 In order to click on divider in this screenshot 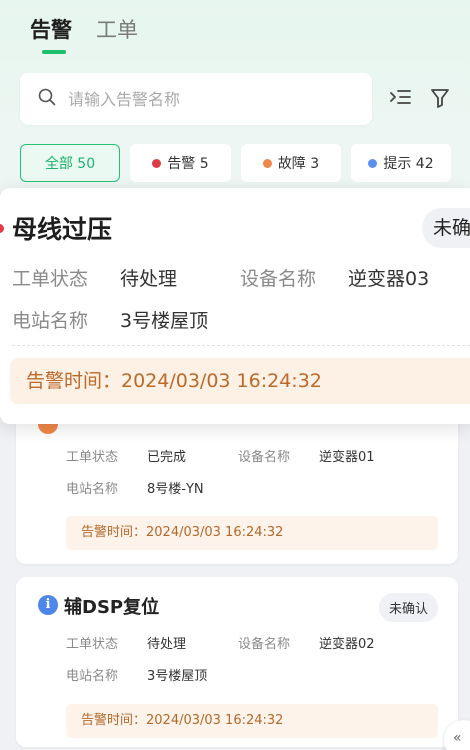, I will do `click(241, 345)`.